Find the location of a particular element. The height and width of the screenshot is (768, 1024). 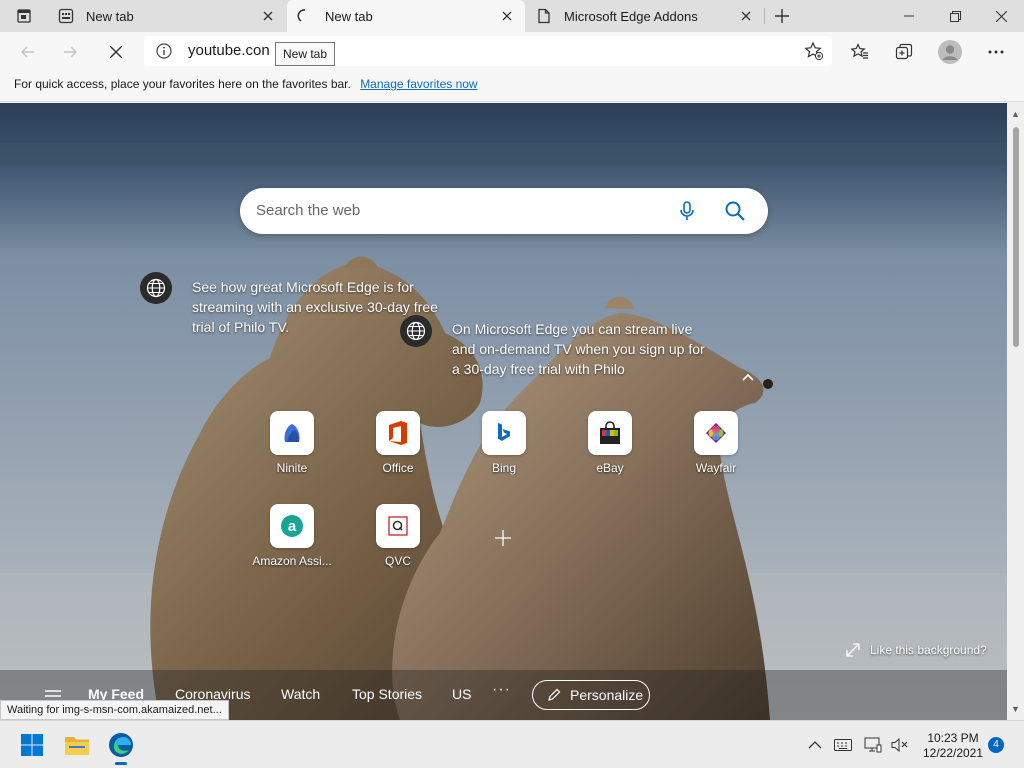

quick-link-ebay: eBay is located at coordinates (610, 443).